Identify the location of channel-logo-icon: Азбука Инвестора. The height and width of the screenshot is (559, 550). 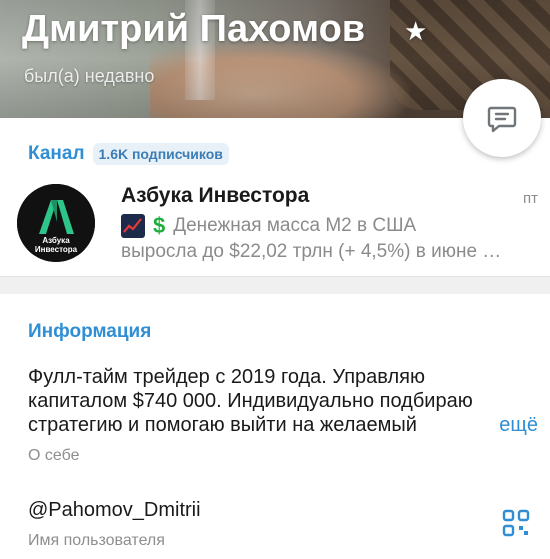
(56, 223).